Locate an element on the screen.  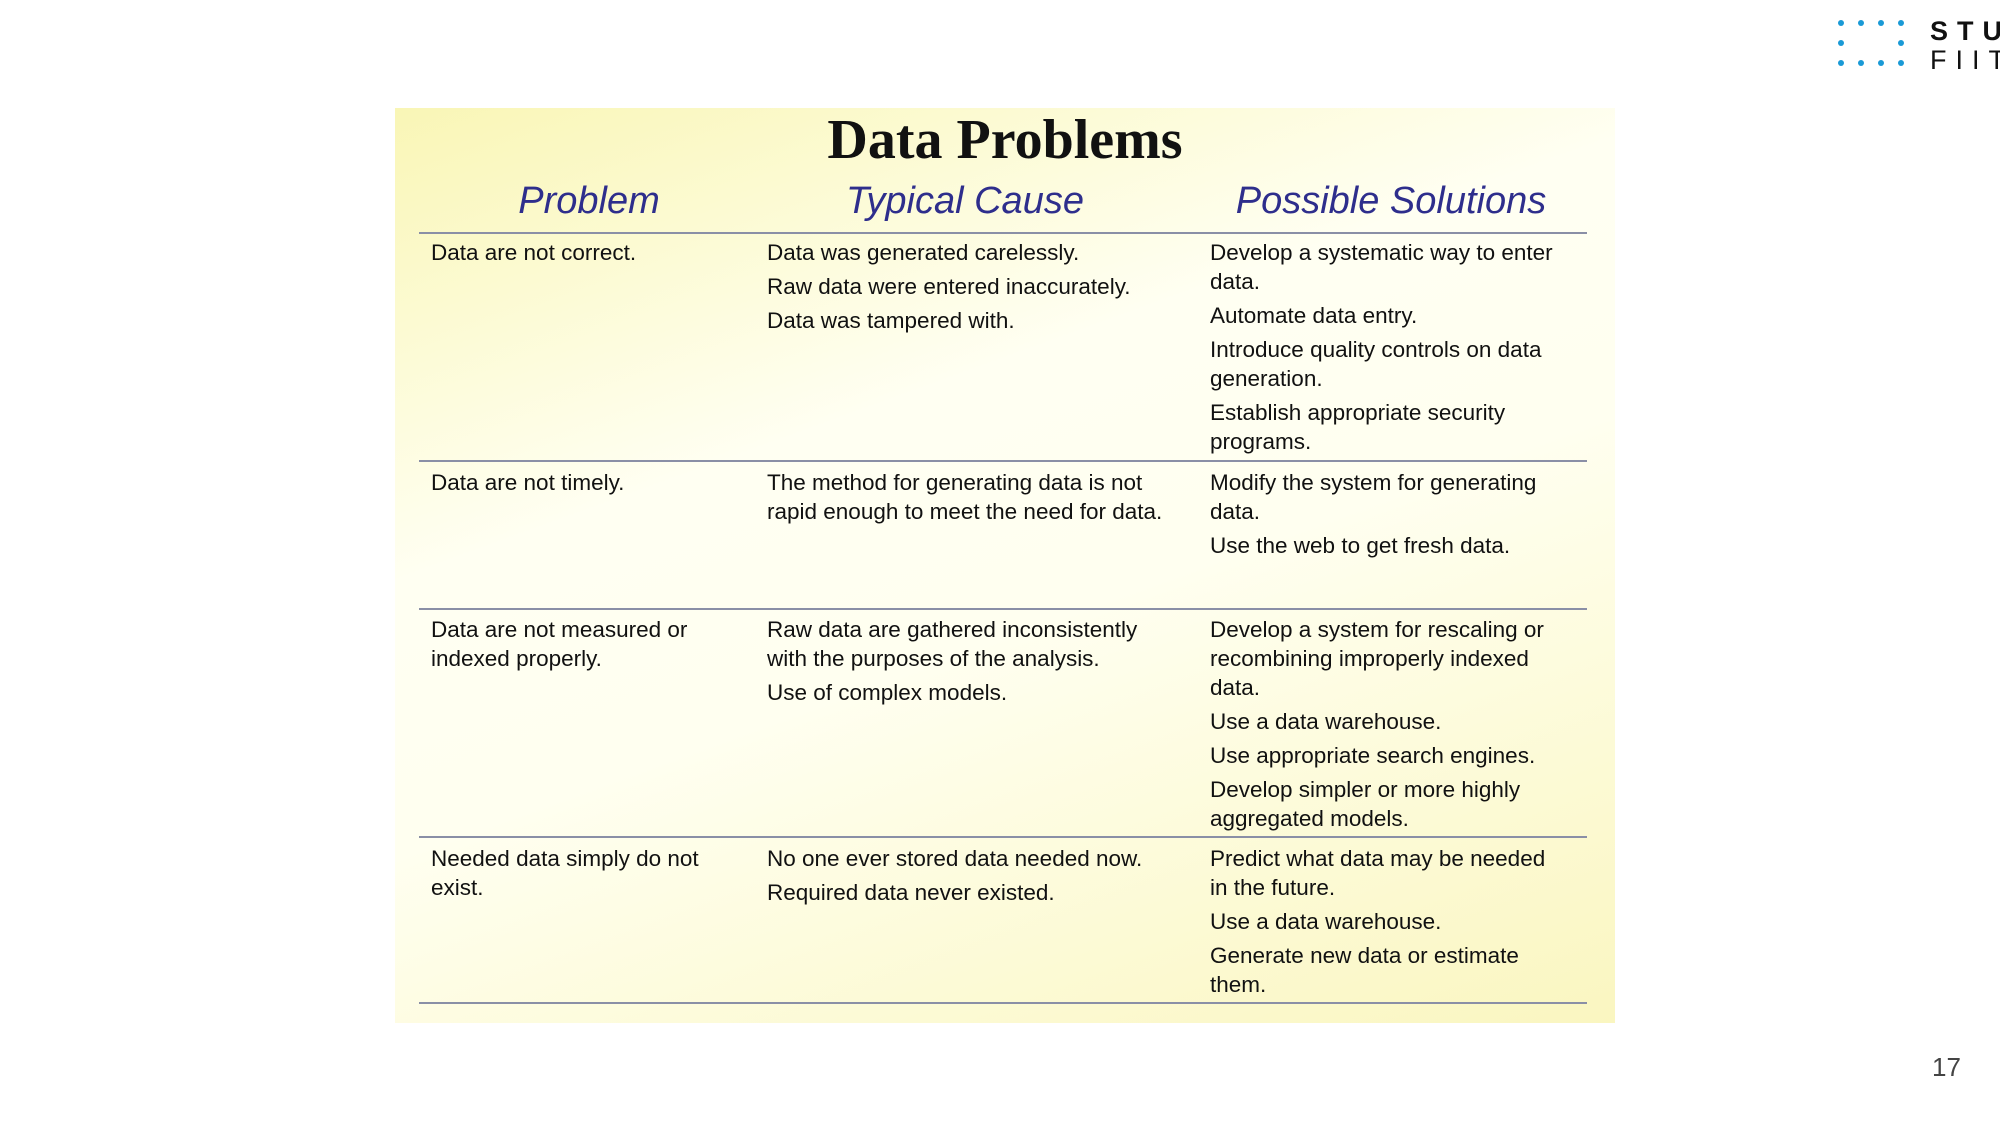
logo-text-fiit: FIIT is located at coordinates (1965, 60).